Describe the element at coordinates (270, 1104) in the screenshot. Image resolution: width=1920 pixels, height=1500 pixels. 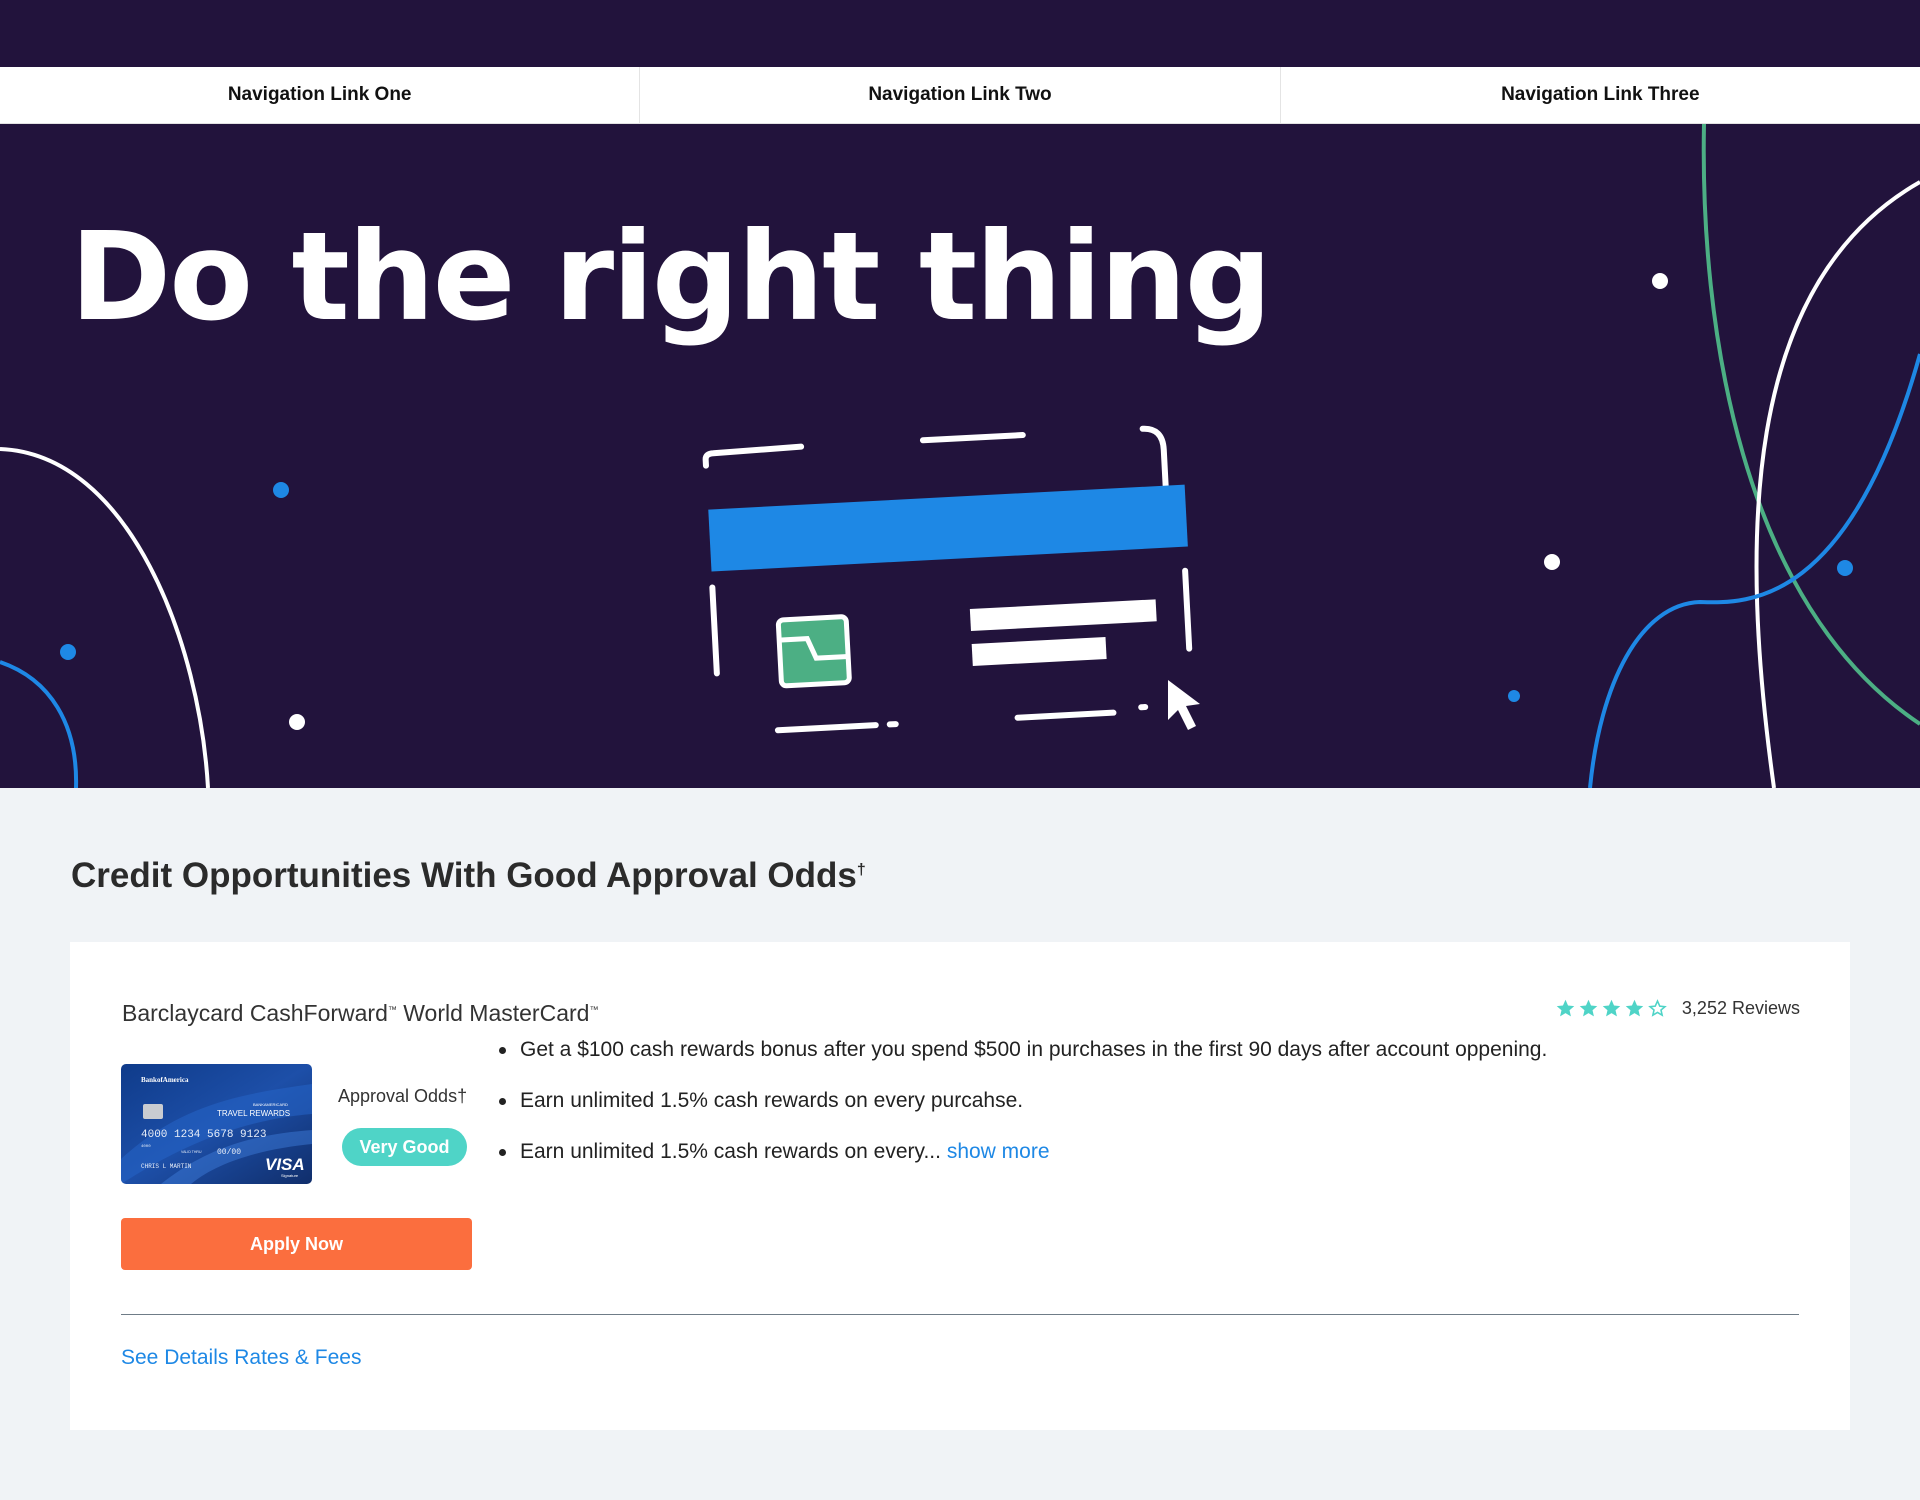
I see `card-product-small: BANKAMERICARD` at that location.